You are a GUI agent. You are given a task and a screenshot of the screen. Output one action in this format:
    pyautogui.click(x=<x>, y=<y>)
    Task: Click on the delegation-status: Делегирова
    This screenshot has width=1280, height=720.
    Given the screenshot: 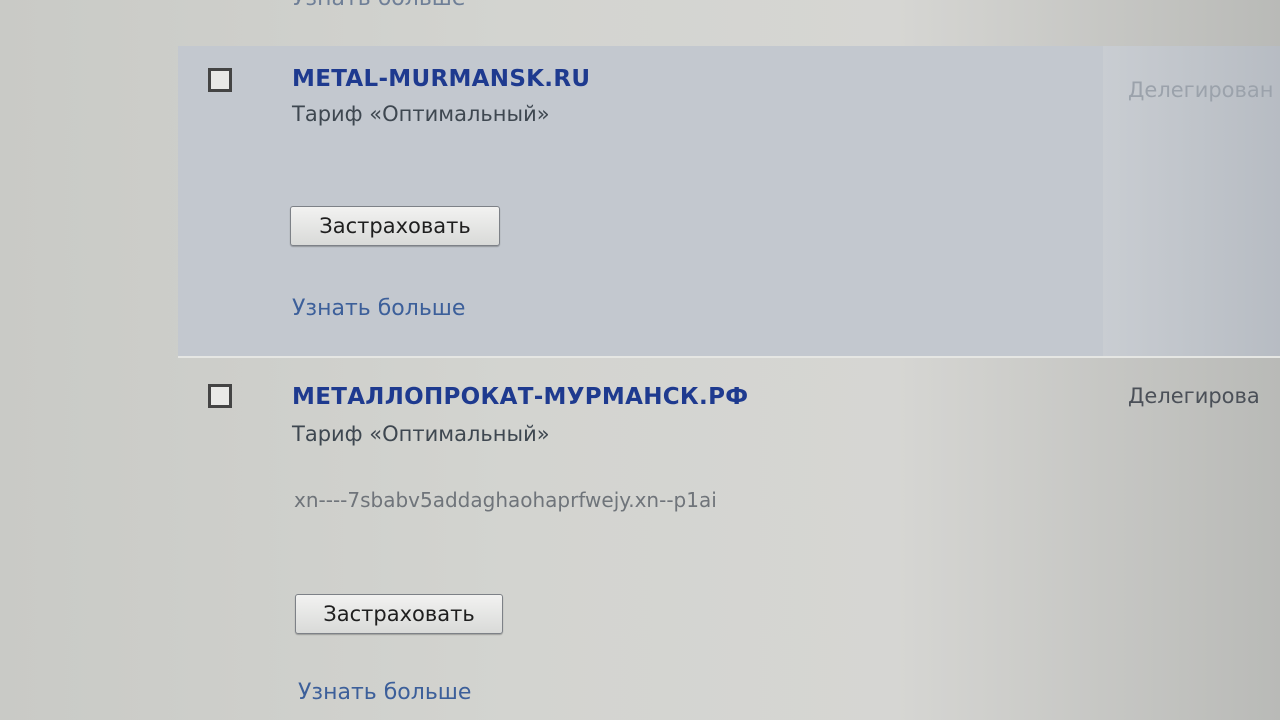 What is the action you would take?
    pyautogui.click(x=1194, y=396)
    